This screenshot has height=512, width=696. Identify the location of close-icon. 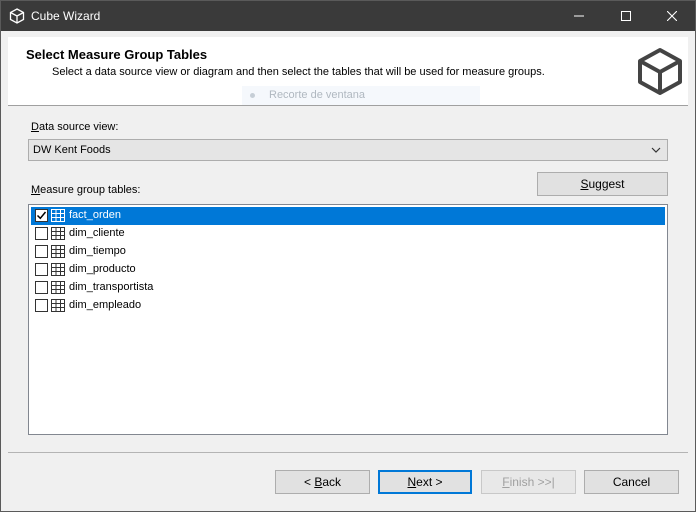
(672, 16).